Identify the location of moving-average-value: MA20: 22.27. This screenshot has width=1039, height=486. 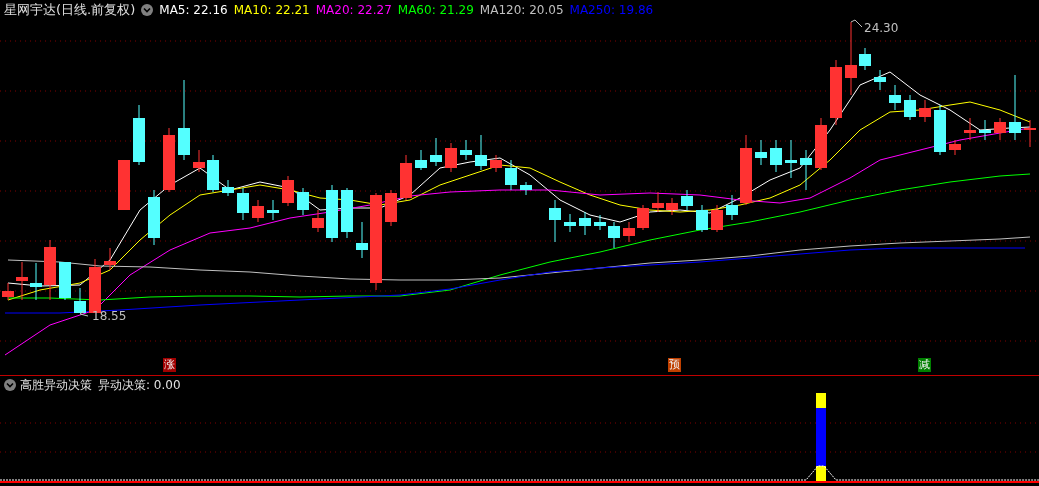
(353, 10).